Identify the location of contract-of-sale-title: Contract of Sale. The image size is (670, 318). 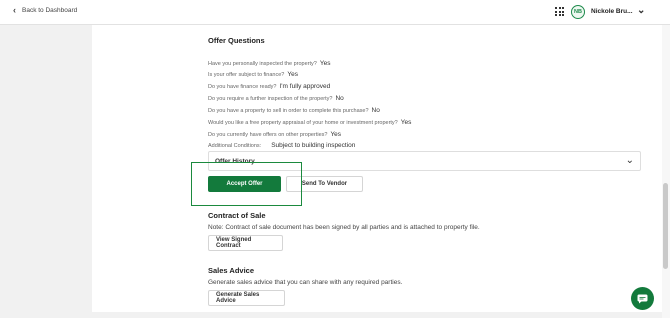
(237, 215).